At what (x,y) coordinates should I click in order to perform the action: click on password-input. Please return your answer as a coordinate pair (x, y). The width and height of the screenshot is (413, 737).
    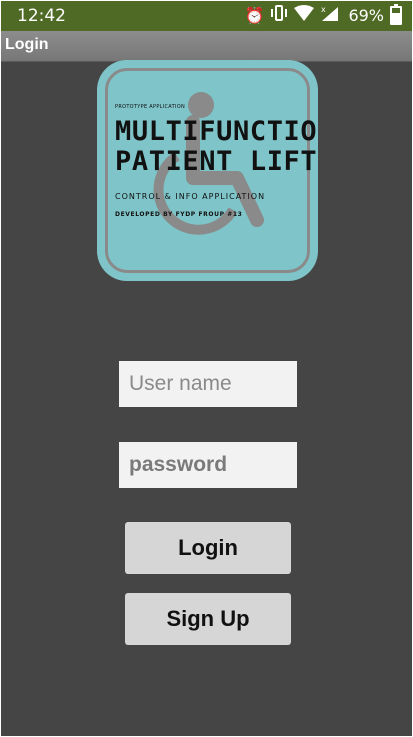
    Looking at the image, I should click on (208, 465).